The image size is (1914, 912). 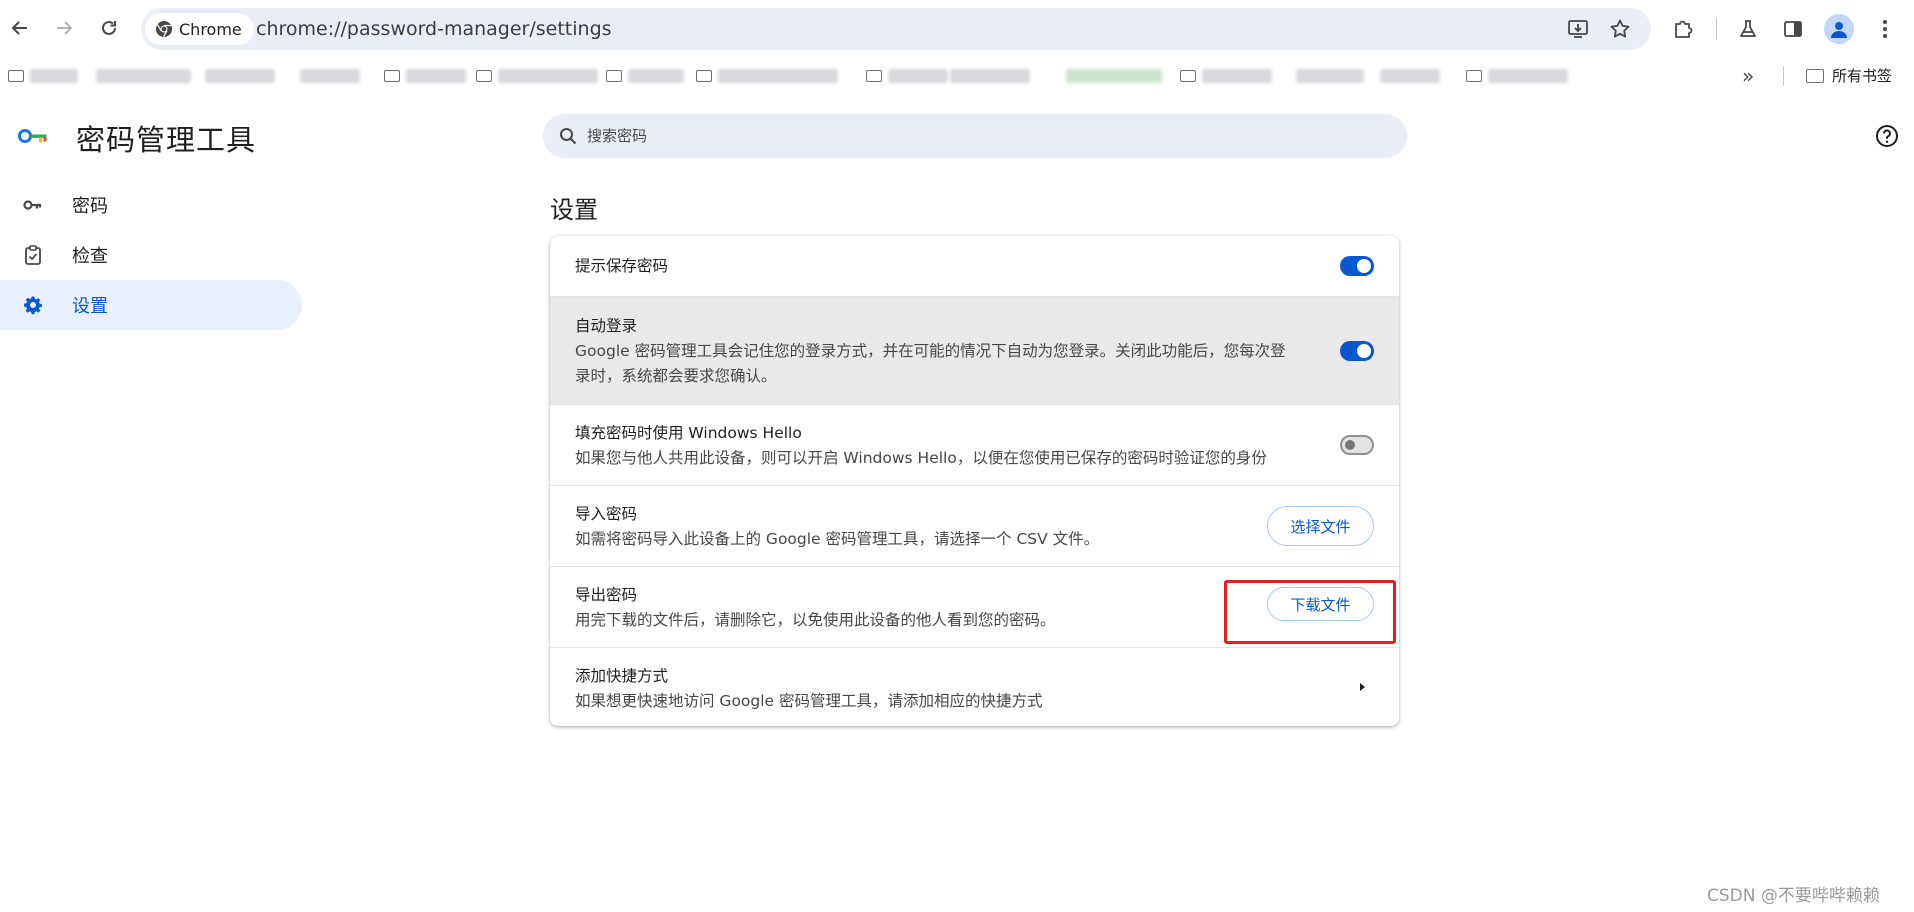 I want to click on bookmarks-divider, so click(x=1783, y=76).